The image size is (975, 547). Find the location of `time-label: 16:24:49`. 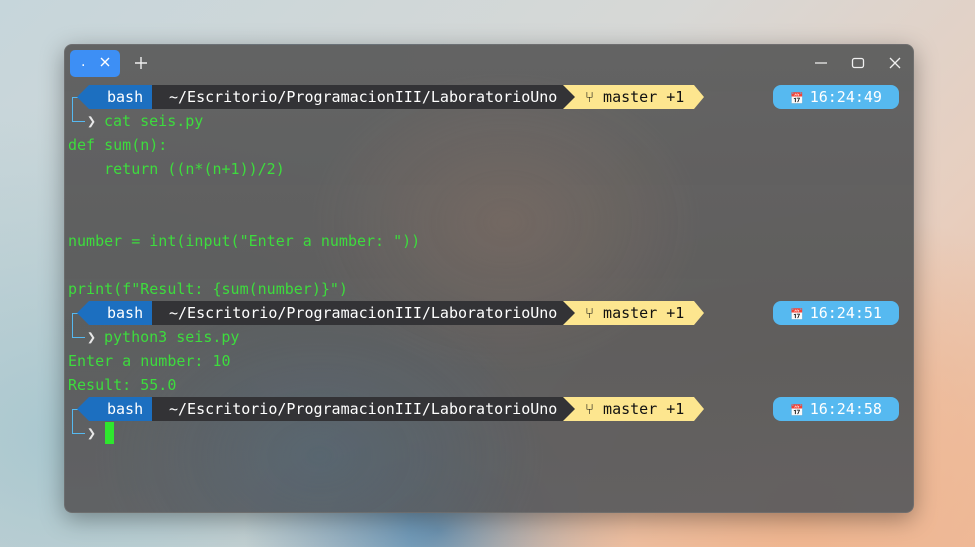

time-label: 16:24:49 is located at coordinates (845, 97).